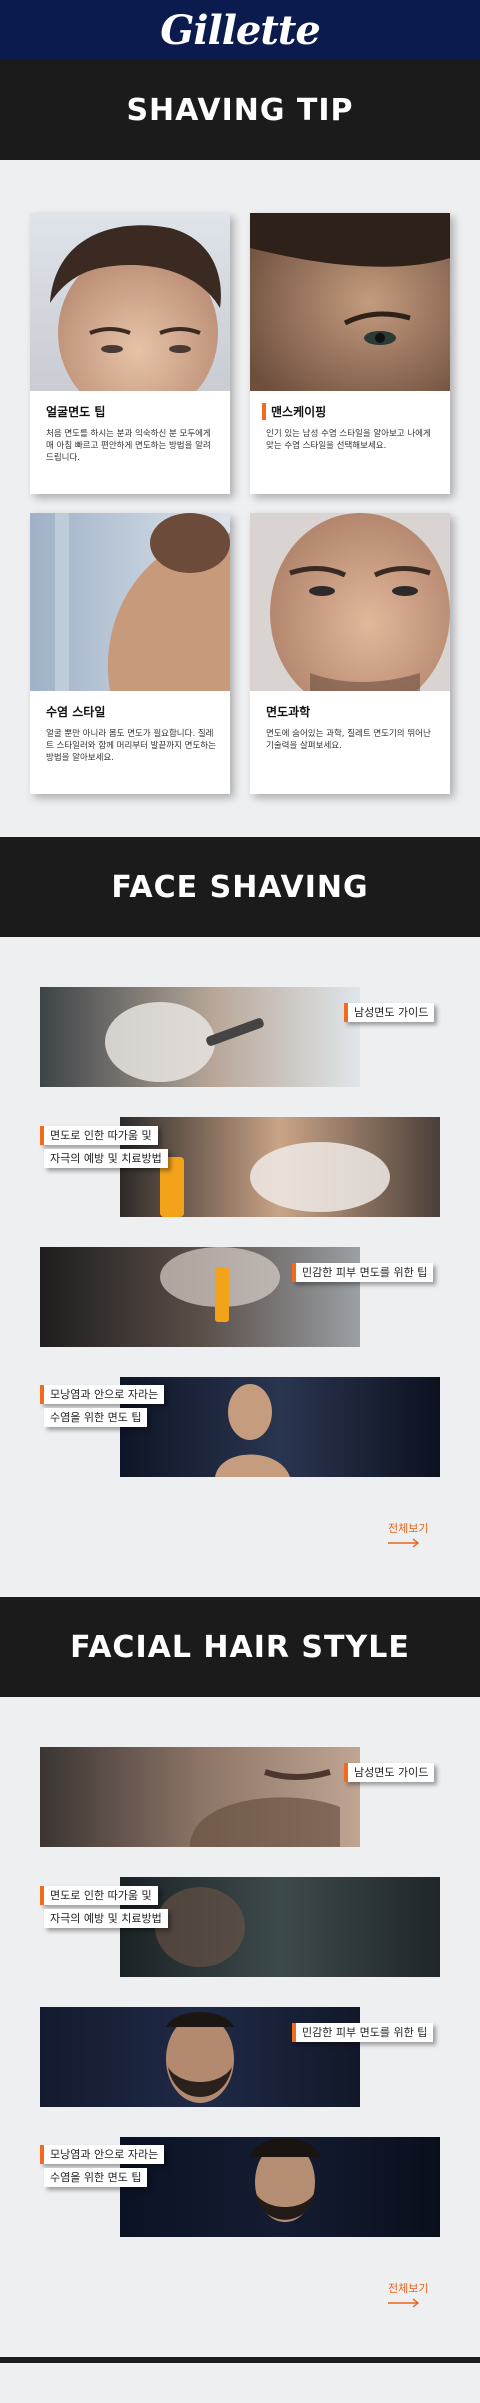  I want to click on facial-hair-label-4a: 모낭염과 안으로 자라는, so click(102, 2154).